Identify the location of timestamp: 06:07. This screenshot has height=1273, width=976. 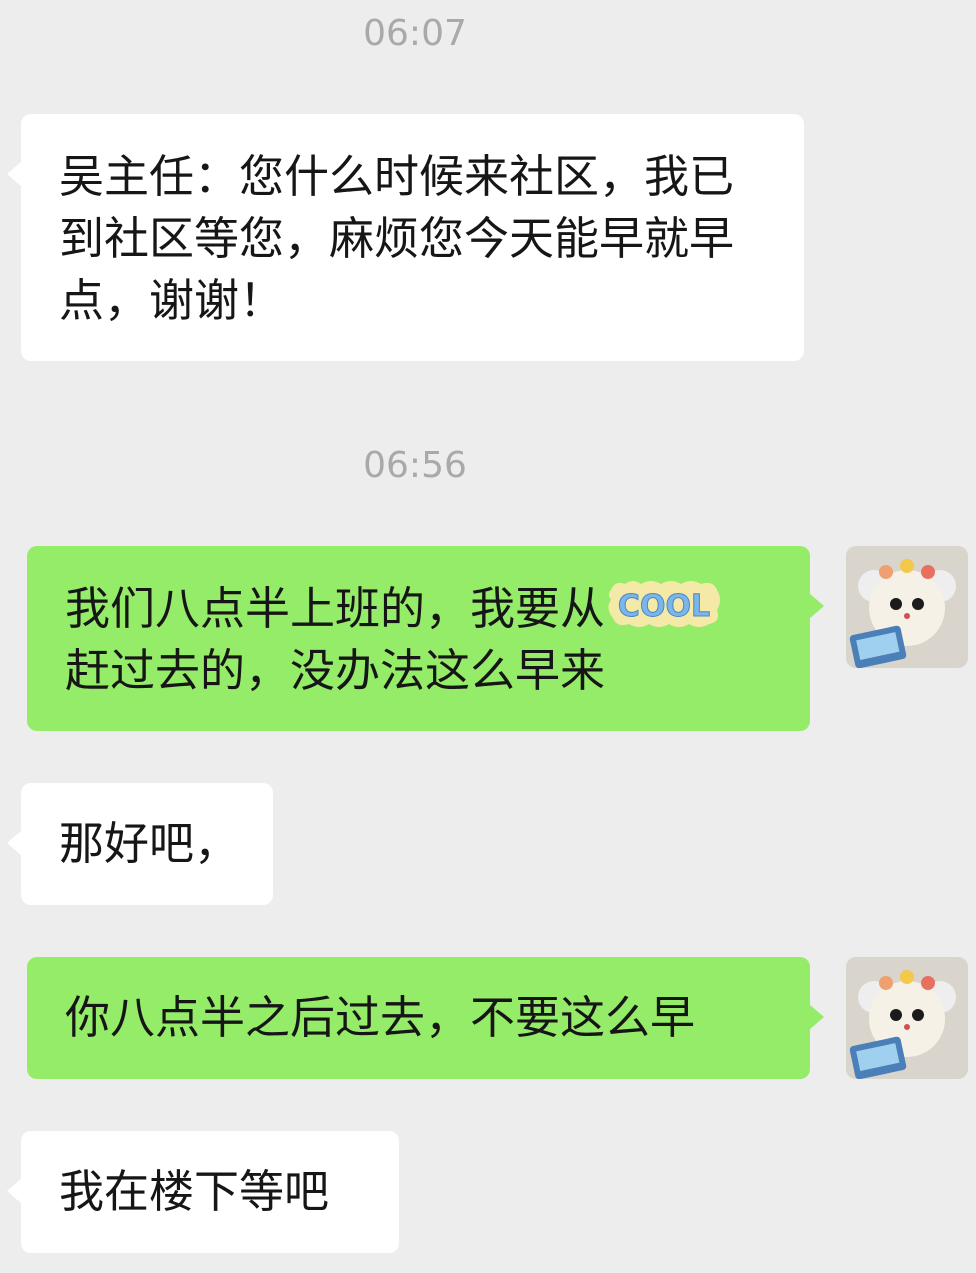
(415, 33).